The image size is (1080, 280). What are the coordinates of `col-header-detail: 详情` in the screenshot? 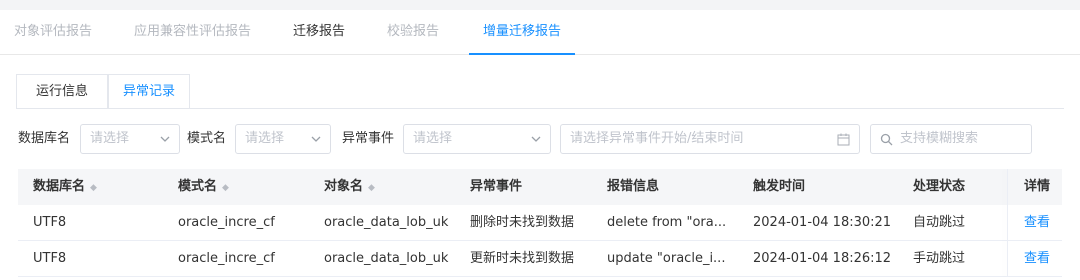 It's located at (1037, 186).